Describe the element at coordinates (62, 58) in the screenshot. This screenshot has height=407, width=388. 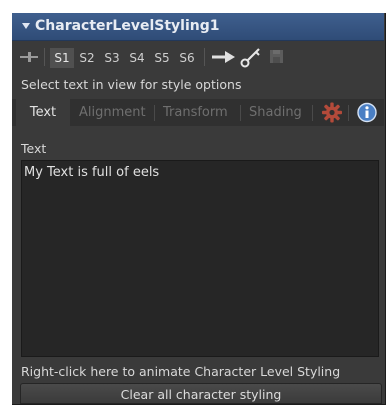
I see `slot-s1-button: S1` at that location.